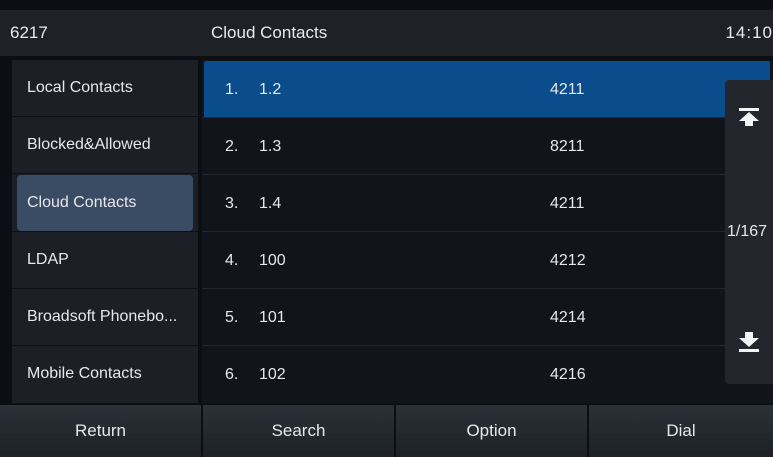 The image size is (773, 457). I want to click on contact-name: 1.2, so click(270, 89).